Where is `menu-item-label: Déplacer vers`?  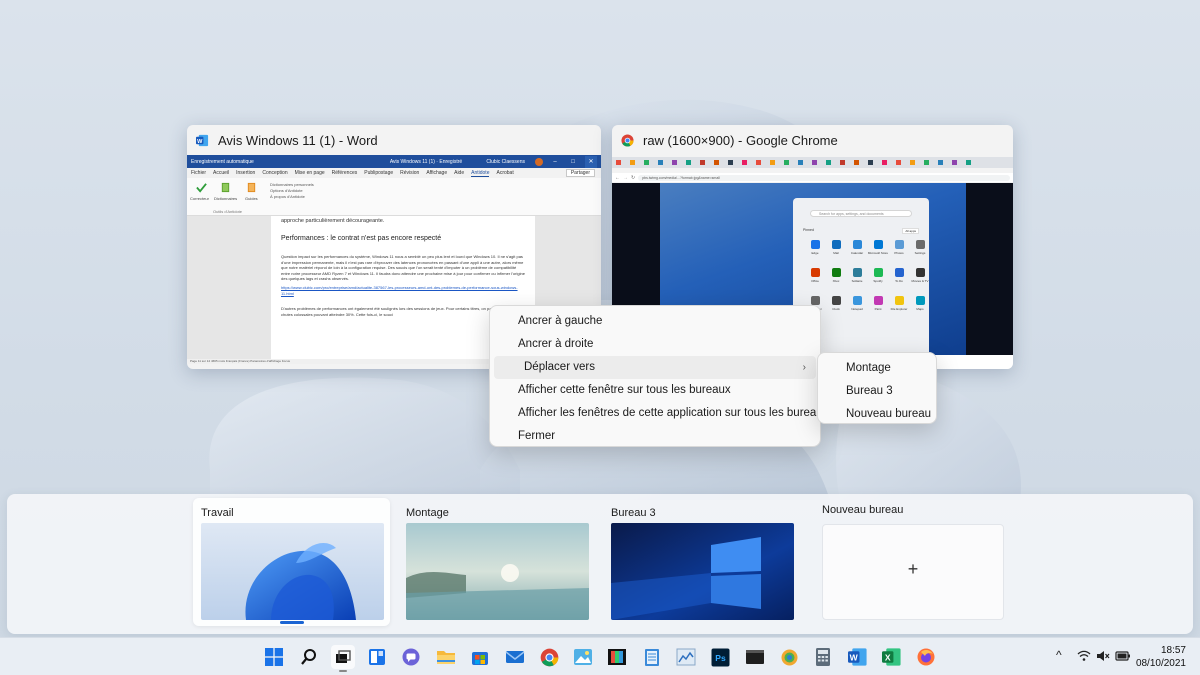
menu-item-label: Déplacer vers is located at coordinates (559, 367).